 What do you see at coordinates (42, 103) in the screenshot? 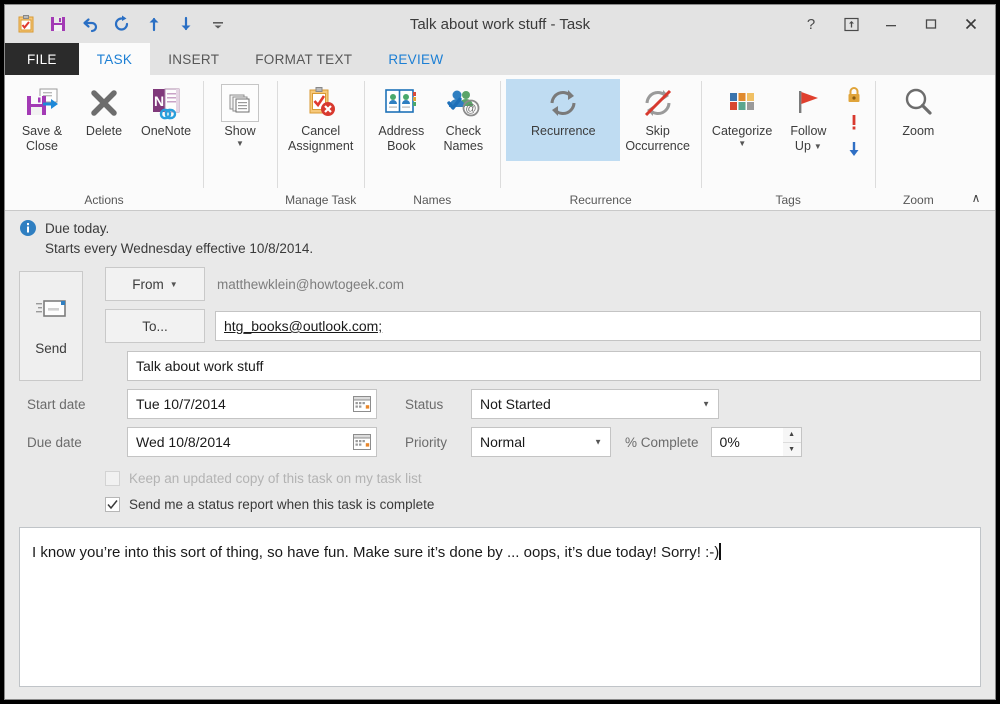
I see `save-and-close-icon` at bounding box center [42, 103].